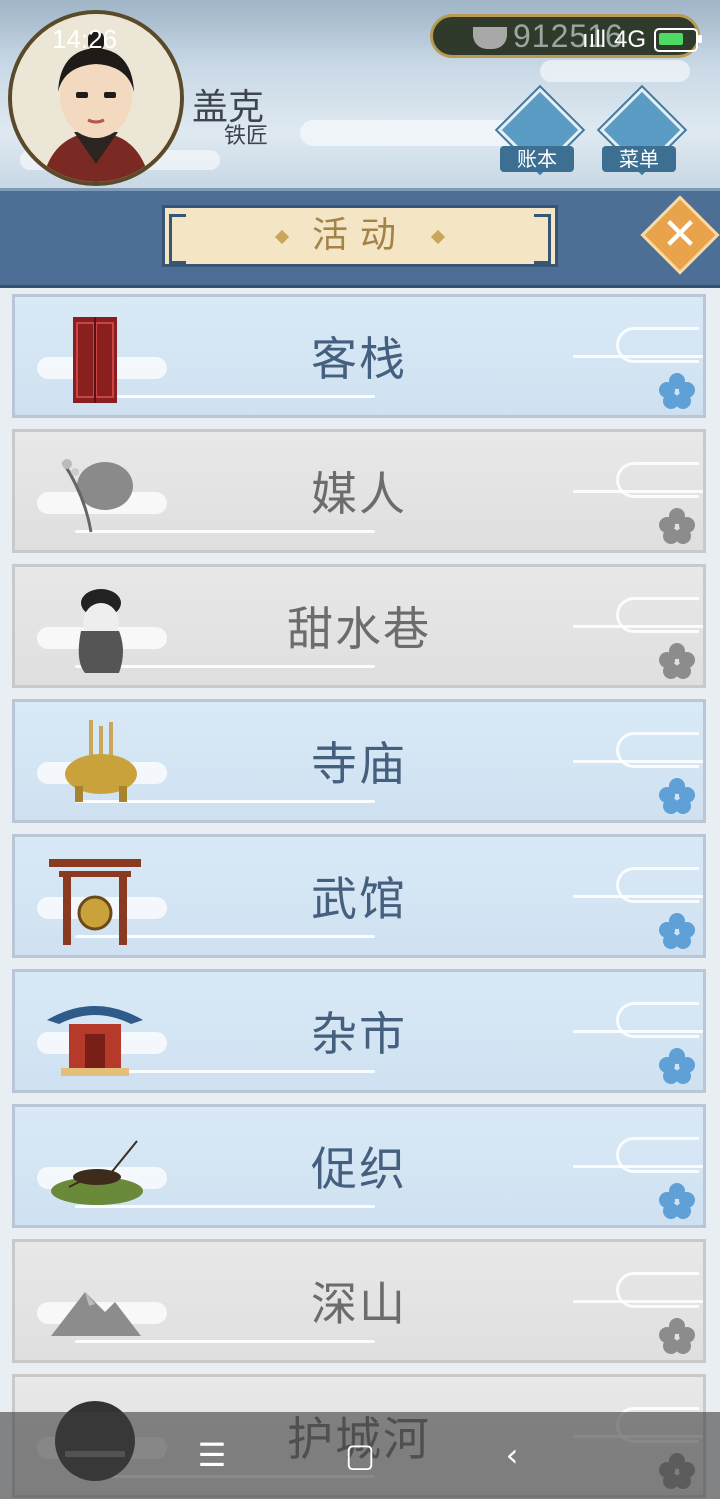  I want to click on location-item-sweetwater-lane: 甜水巷, so click(359, 626).